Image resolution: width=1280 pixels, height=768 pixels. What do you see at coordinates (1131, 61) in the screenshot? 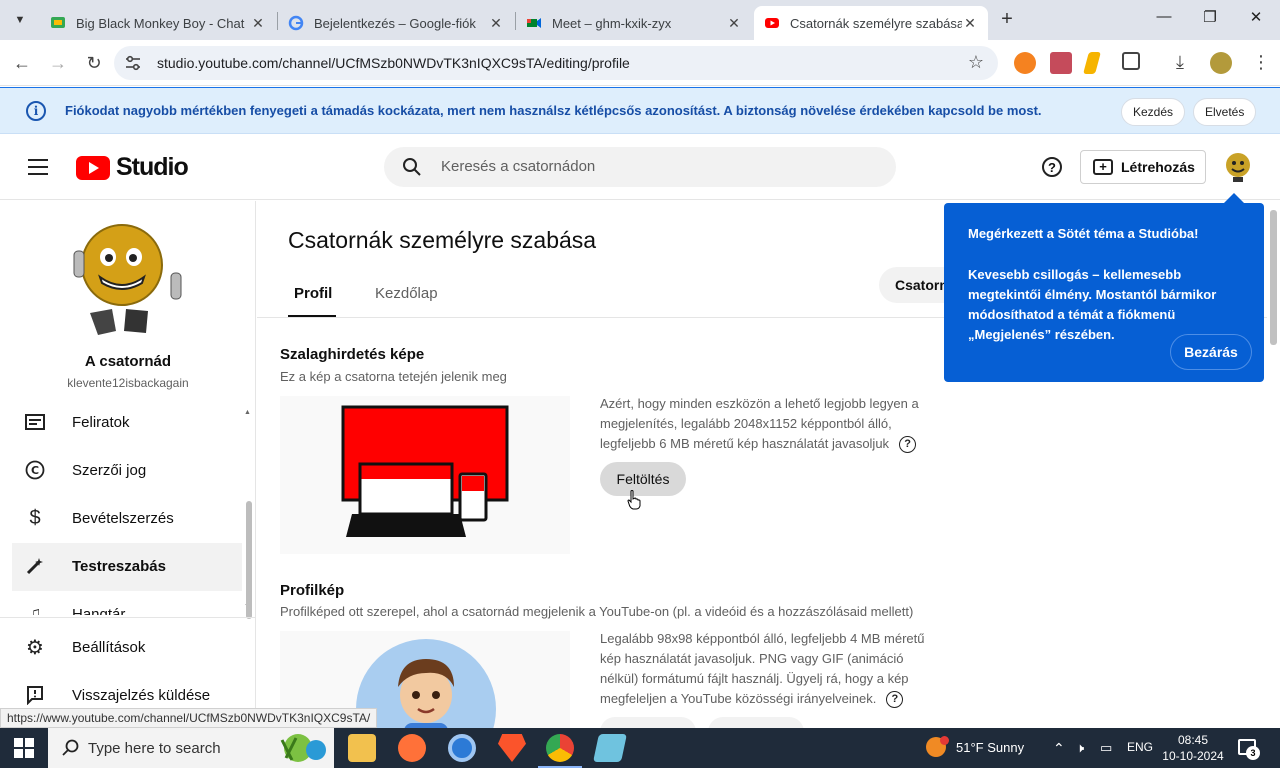
I see `extensions-puzzle-icon` at bounding box center [1131, 61].